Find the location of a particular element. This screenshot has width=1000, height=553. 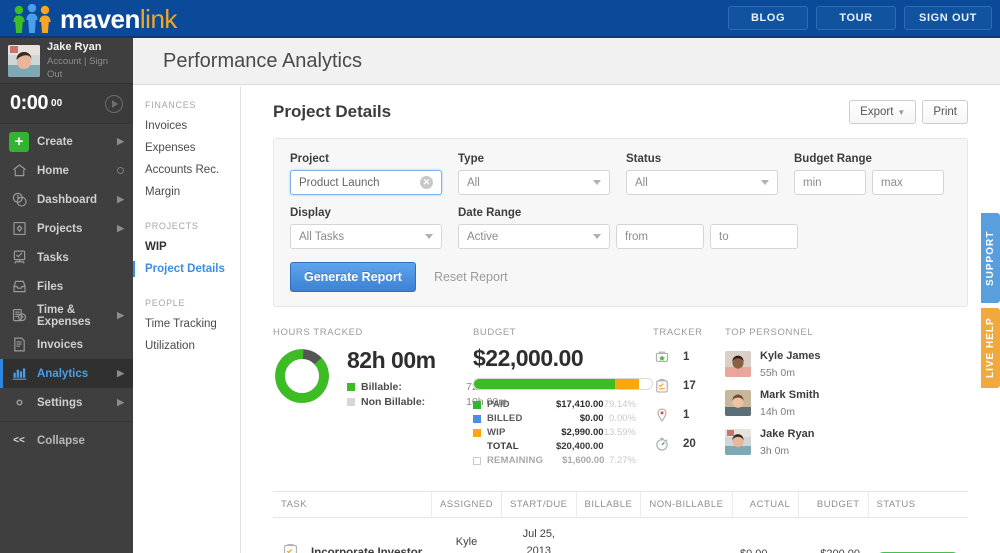

budget-bar-wip is located at coordinates (627, 384).